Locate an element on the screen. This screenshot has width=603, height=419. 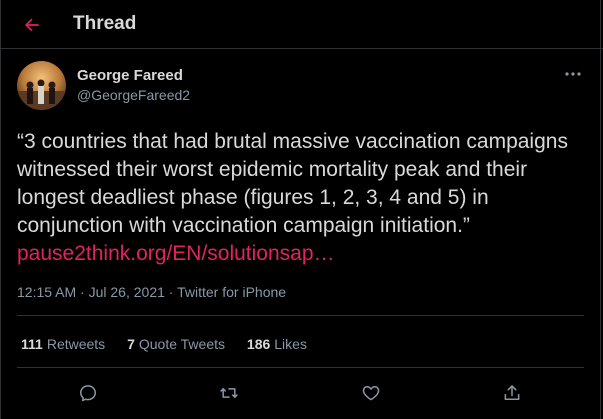
quote-tweets-stat: 7 Quote Tweets is located at coordinates (176, 344).